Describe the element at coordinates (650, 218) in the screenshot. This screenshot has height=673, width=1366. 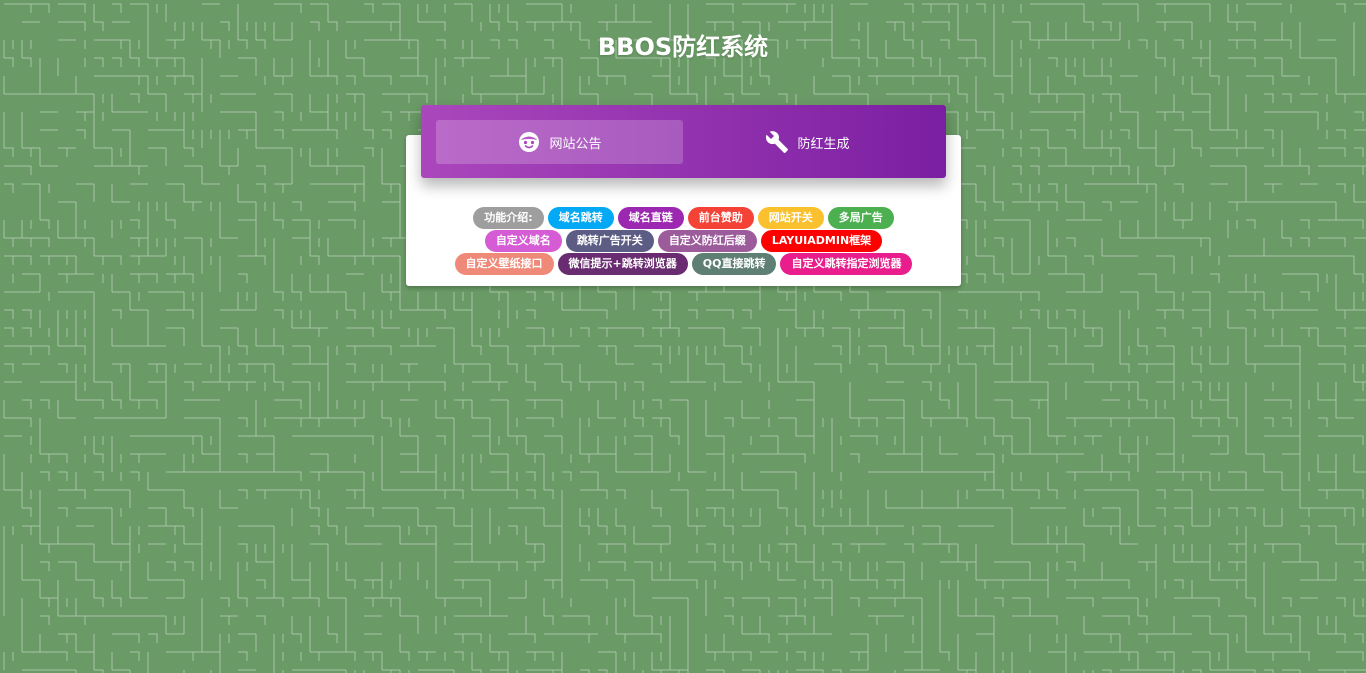
I see `tag-domain-direct-link: 域名直链` at that location.